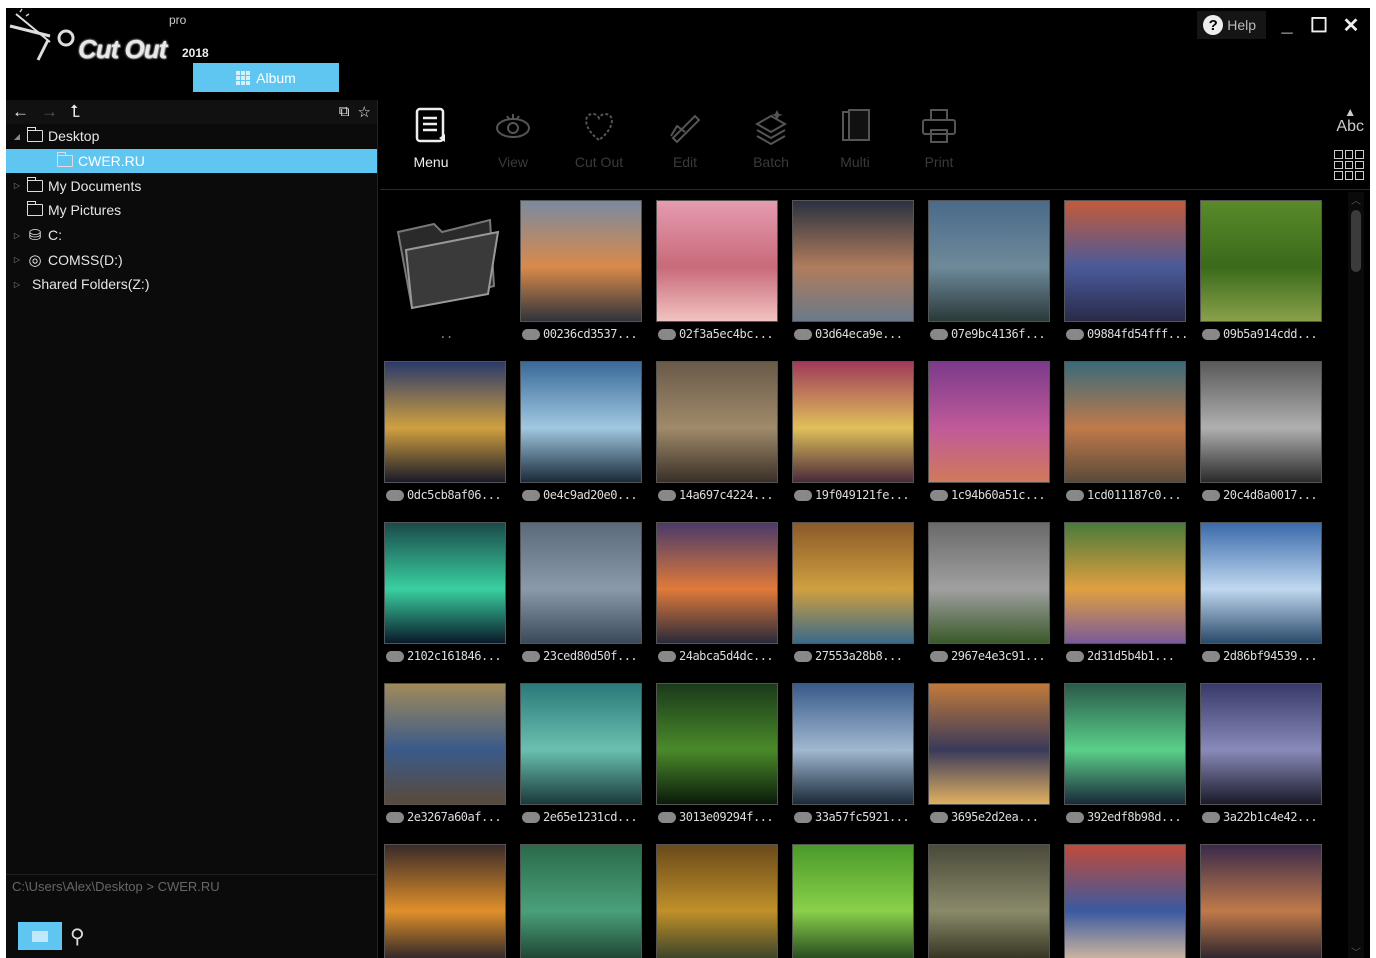  What do you see at coordinates (855, 137) in the screenshot?
I see `toolbar-multi-button: Multi` at bounding box center [855, 137].